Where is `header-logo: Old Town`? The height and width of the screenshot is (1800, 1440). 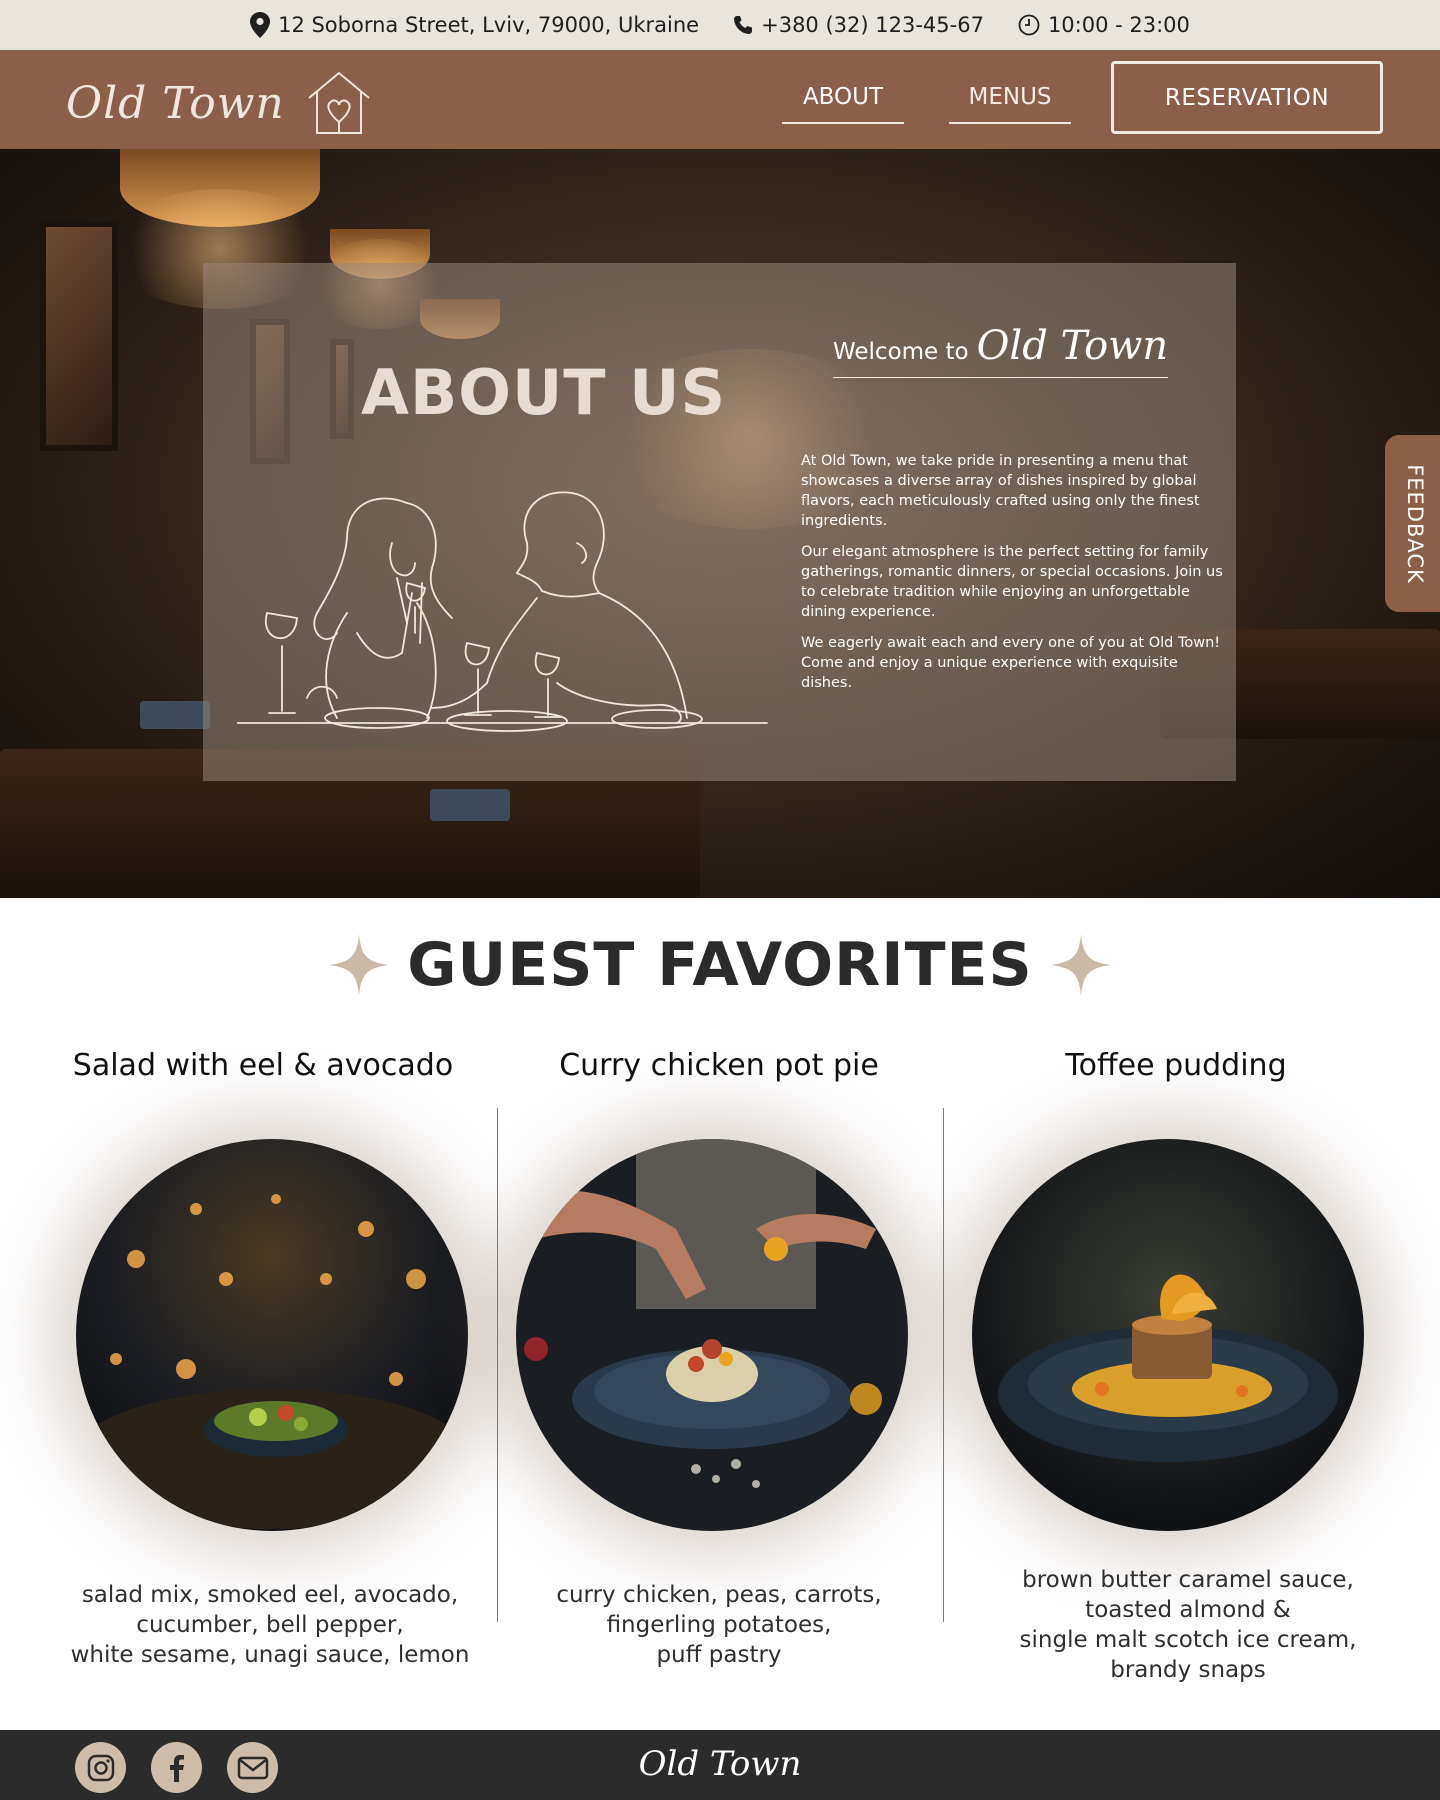 header-logo: Old Town is located at coordinates (218, 103).